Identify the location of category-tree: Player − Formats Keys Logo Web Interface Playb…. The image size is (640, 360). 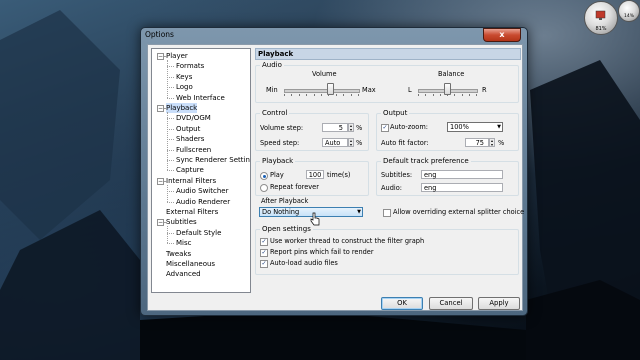
(201, 170).